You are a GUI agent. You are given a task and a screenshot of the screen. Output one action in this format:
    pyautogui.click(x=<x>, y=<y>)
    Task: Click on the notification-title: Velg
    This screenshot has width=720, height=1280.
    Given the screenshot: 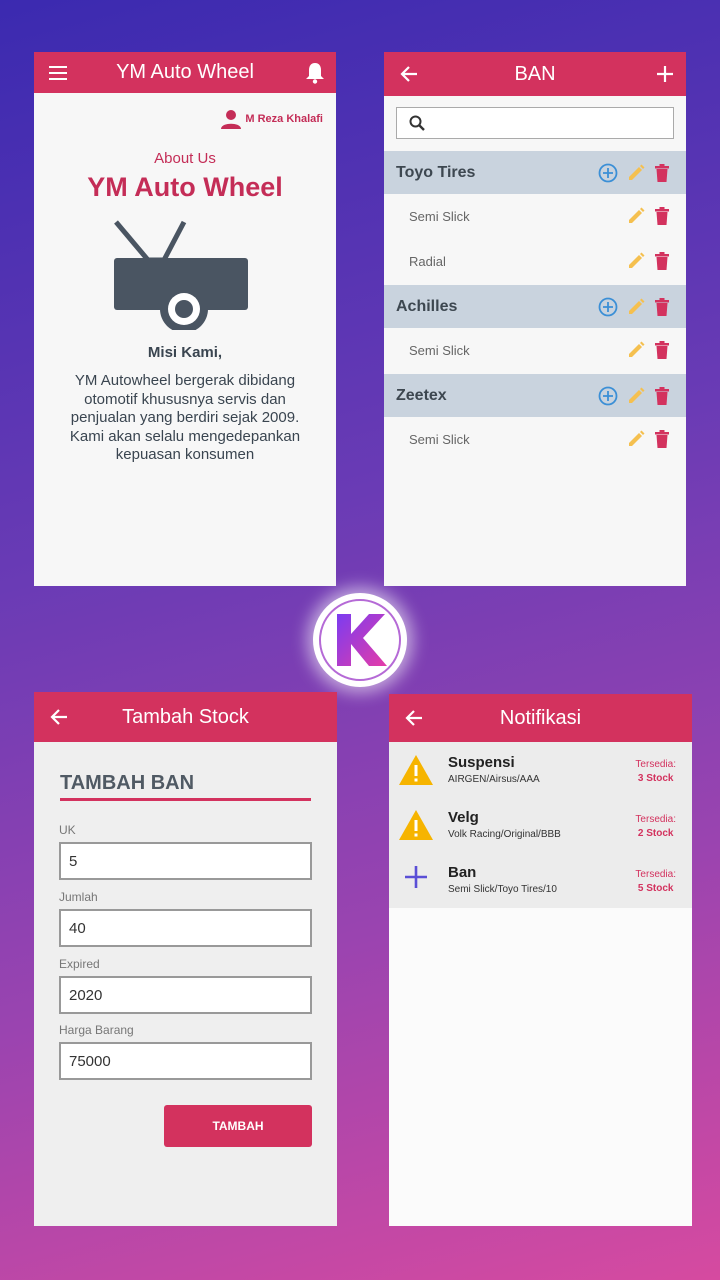 What is the action you would take?
    pyautogui.click(x=463, y=817)
    